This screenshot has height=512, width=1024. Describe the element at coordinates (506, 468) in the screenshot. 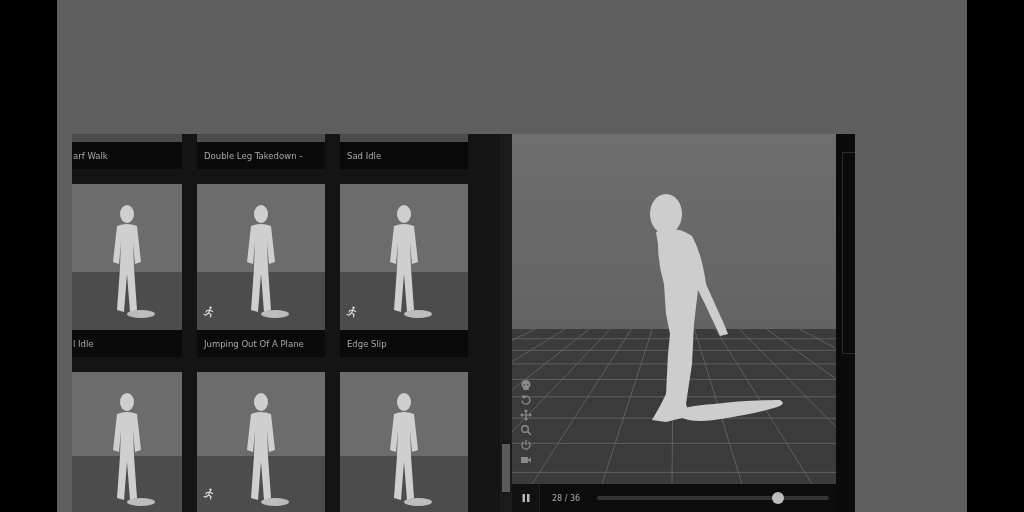

I see `scrollbar-thumb` at that location.